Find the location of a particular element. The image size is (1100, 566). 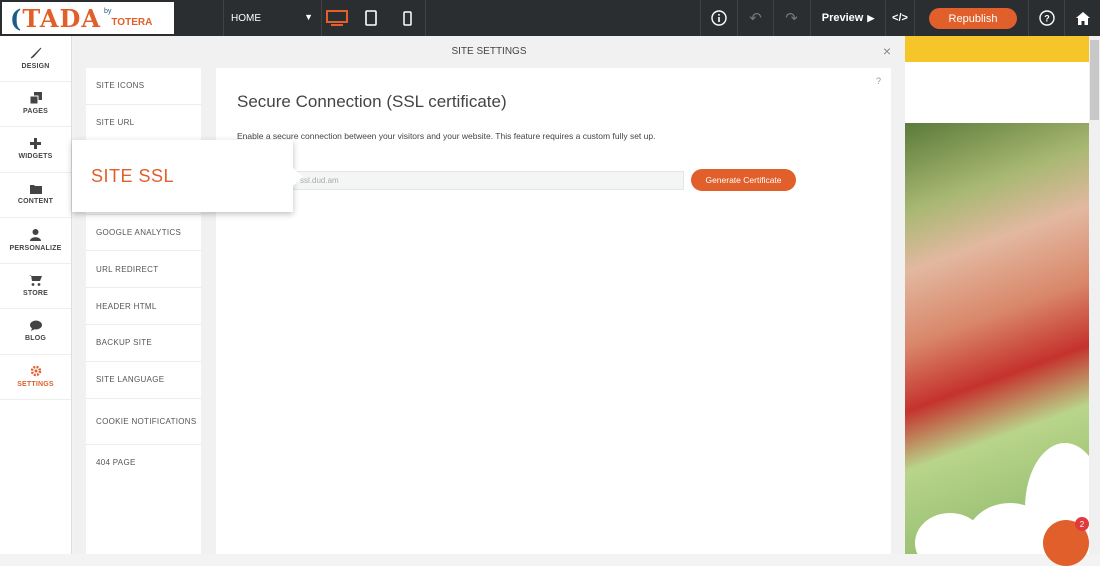

mobile-view-button is located at coordinates (408, 18).